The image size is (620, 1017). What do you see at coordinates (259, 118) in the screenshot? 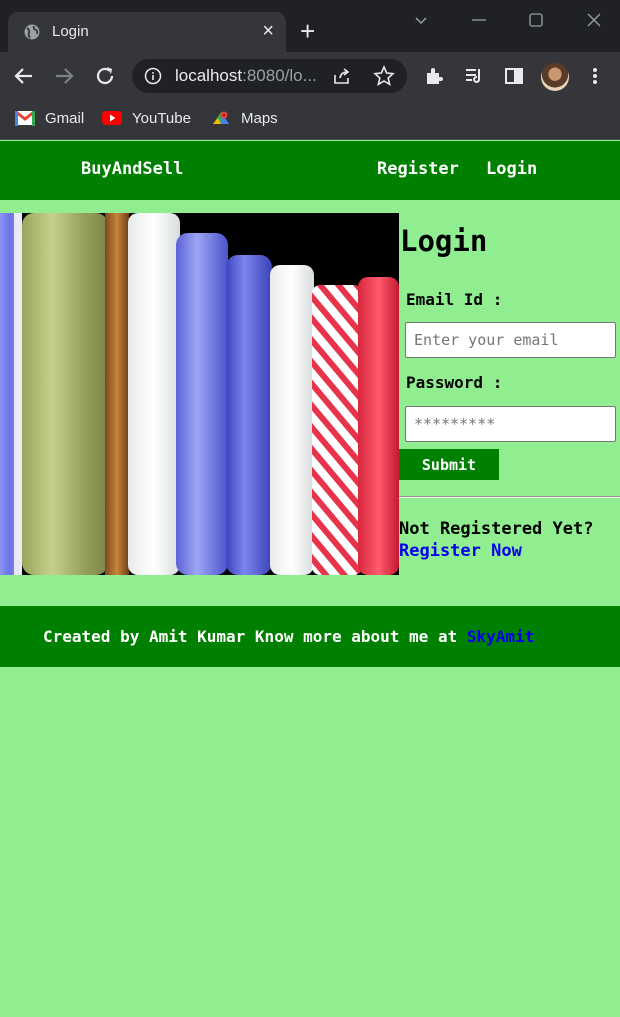
I see `bookmark-label: Maps` at bounding box center [259, 118].